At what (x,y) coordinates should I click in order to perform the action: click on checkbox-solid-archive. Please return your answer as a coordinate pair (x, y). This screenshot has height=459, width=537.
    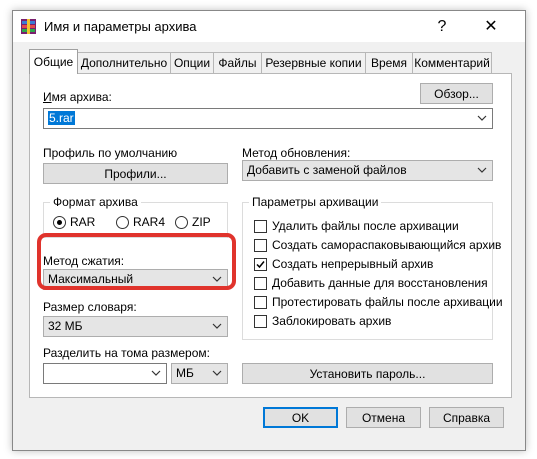
    Looking at the image, I should click on (260, 264).